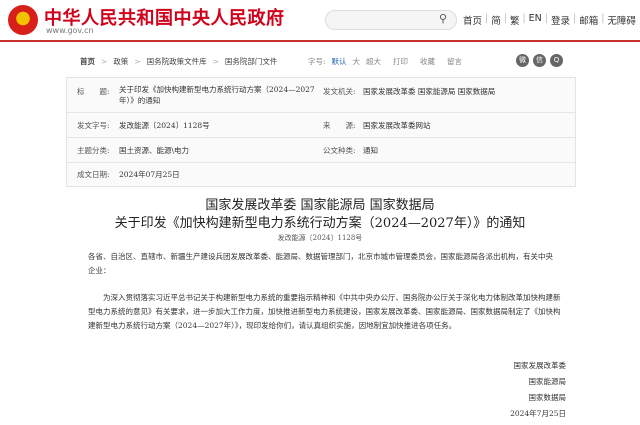 The height and width of the screenshot is (425, 640). I want to click on meta-issuer-key: 发文机关:, so click(339, 91).